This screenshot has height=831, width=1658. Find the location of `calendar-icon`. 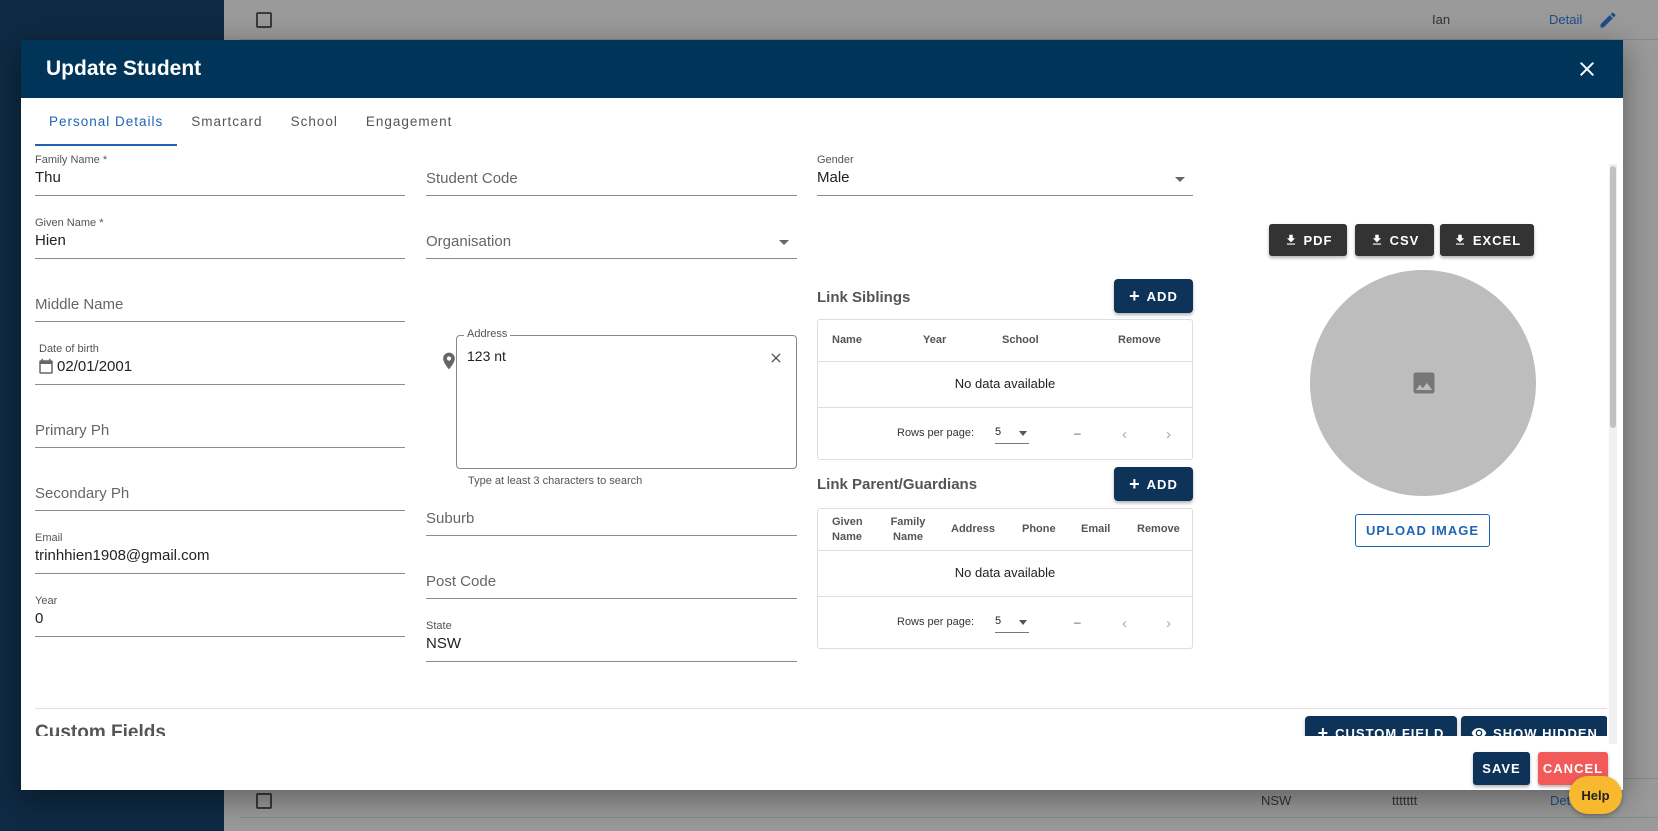

calendar-icon is located at coordinates (46, 367).